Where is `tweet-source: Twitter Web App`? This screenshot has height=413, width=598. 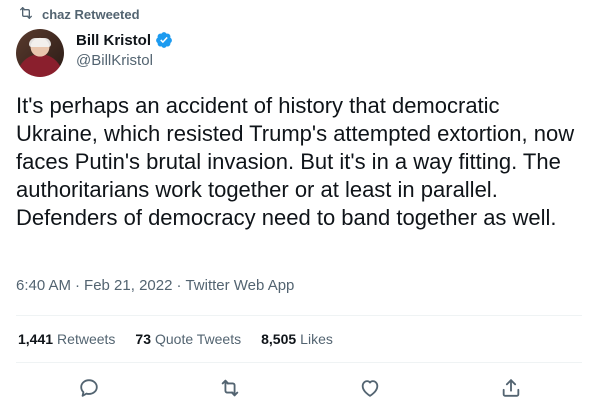 tweet-source: Twitter Web App is located at coordinates (239, 285).